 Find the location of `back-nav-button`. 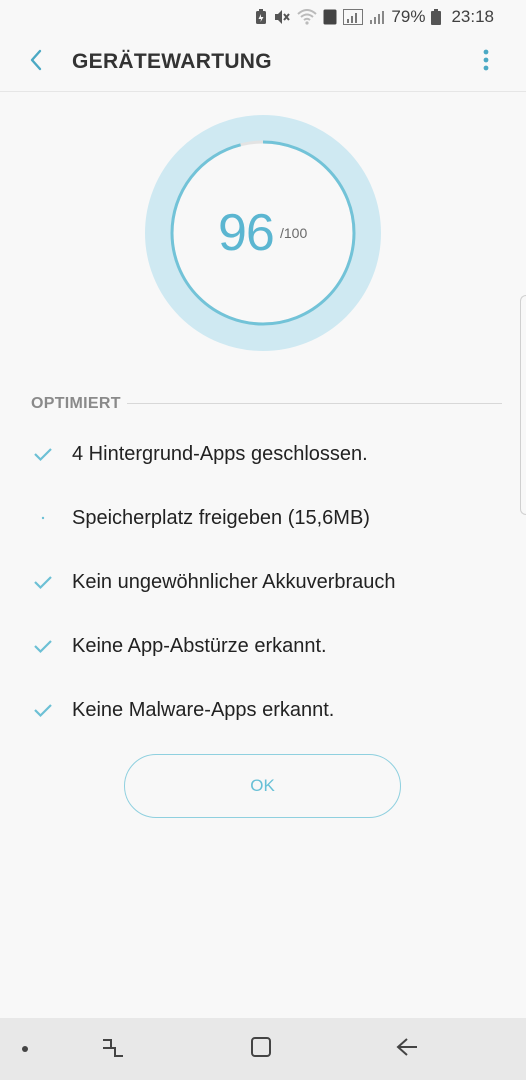

back-nav-button is located at coordinates (407, 1049).